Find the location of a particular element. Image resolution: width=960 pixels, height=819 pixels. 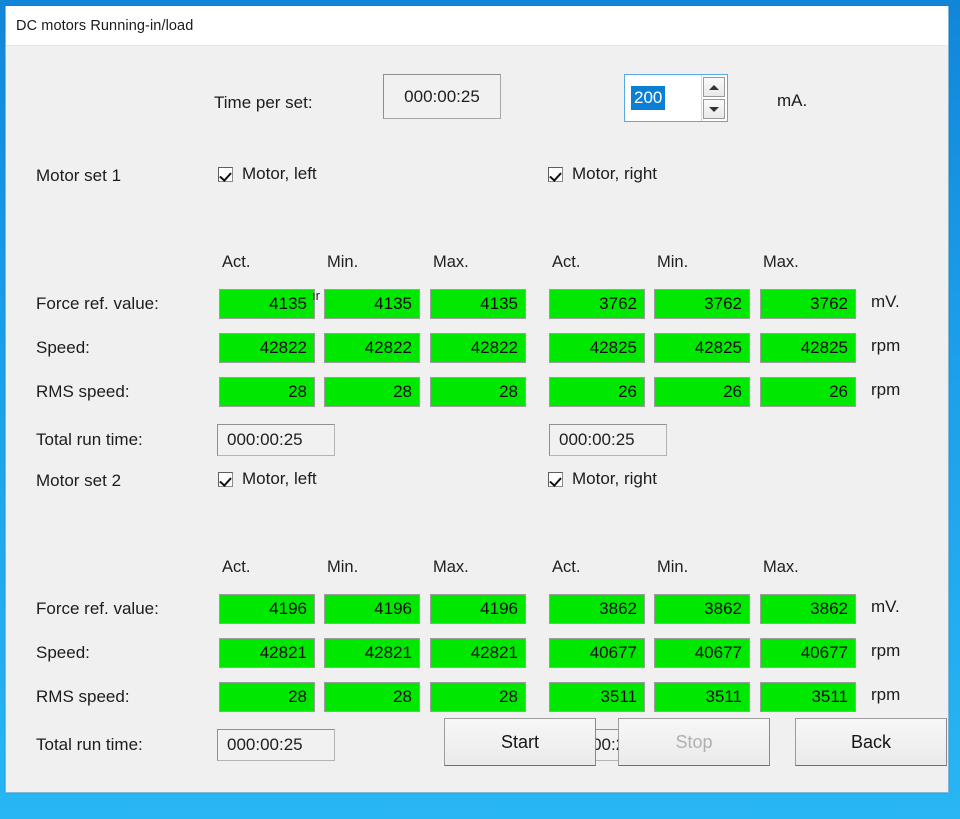

triangle-down-icon is located at coordinates (714, 109).